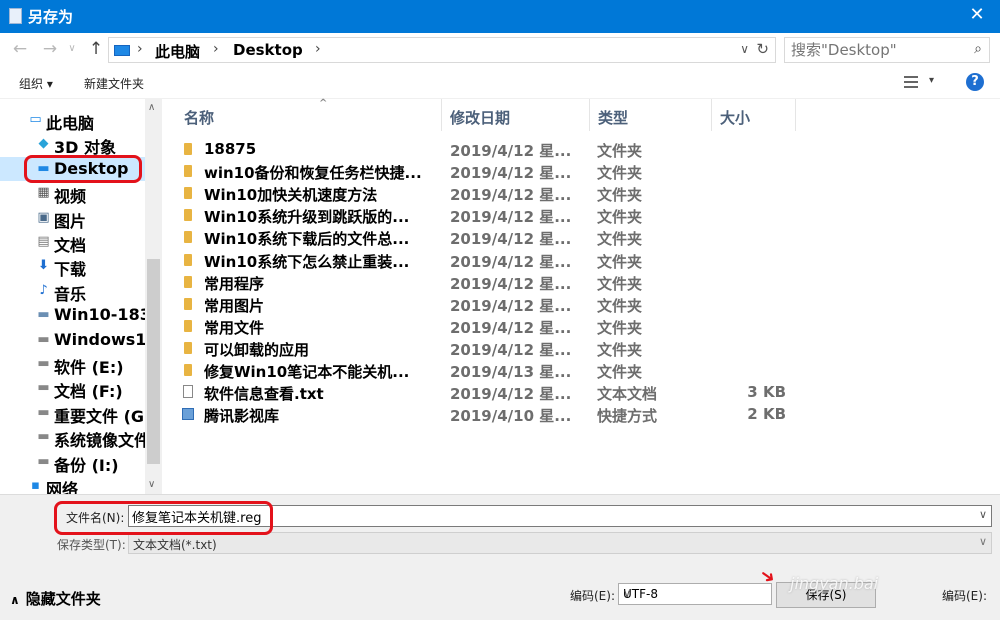  What do you see at coordinates (931, 80) in the screenshot?
I see `view-dropdown-icon: ▾` at bounding box center [931, 80].